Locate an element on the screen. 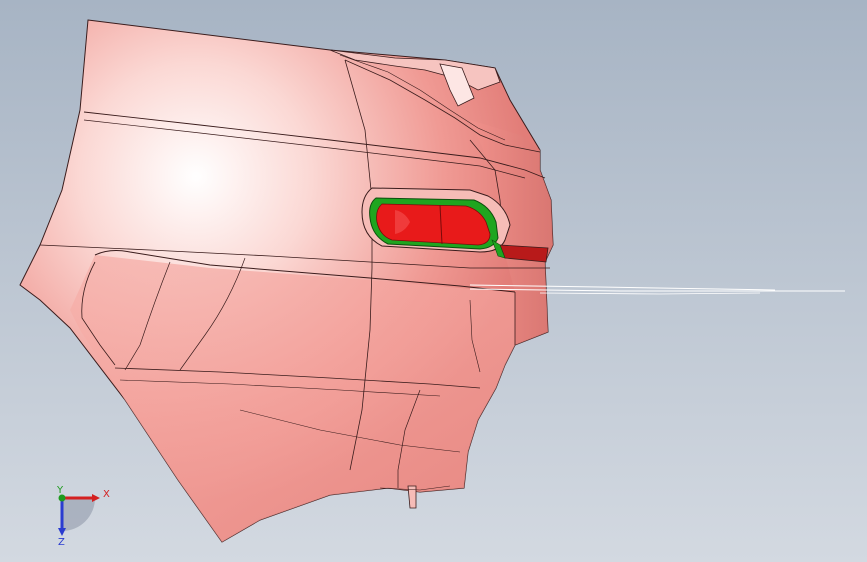 Image resolution: width=867 pixels, height=562 pixels. x-axis-label: X is located at coordinates (106, 494).